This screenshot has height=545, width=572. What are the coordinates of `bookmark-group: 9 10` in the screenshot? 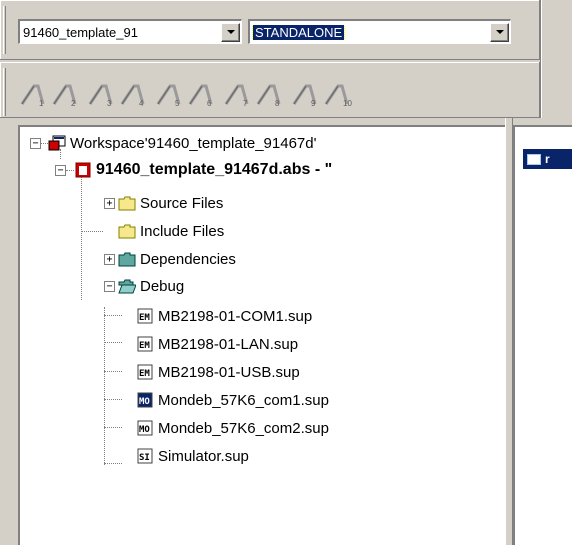 It's located at (322, 94).